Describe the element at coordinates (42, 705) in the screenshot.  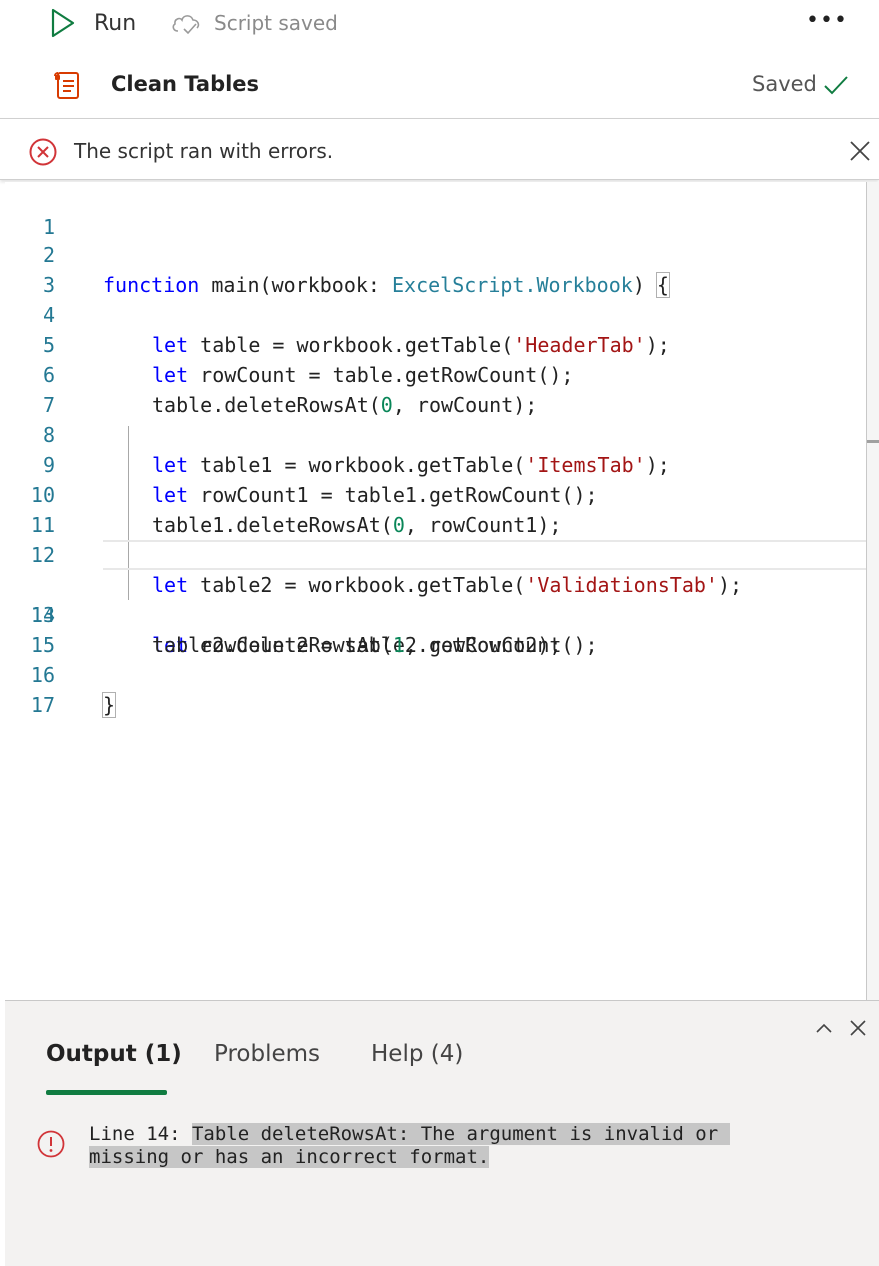
I see `line-number: 17` at that location.